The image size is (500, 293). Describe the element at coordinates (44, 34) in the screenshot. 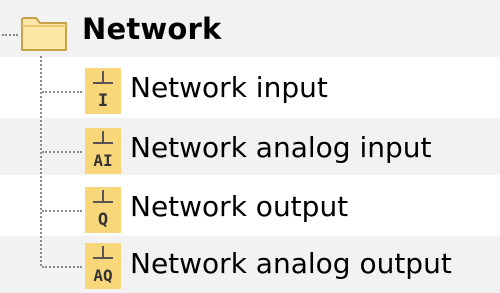

I see `folder-icon` at that location.